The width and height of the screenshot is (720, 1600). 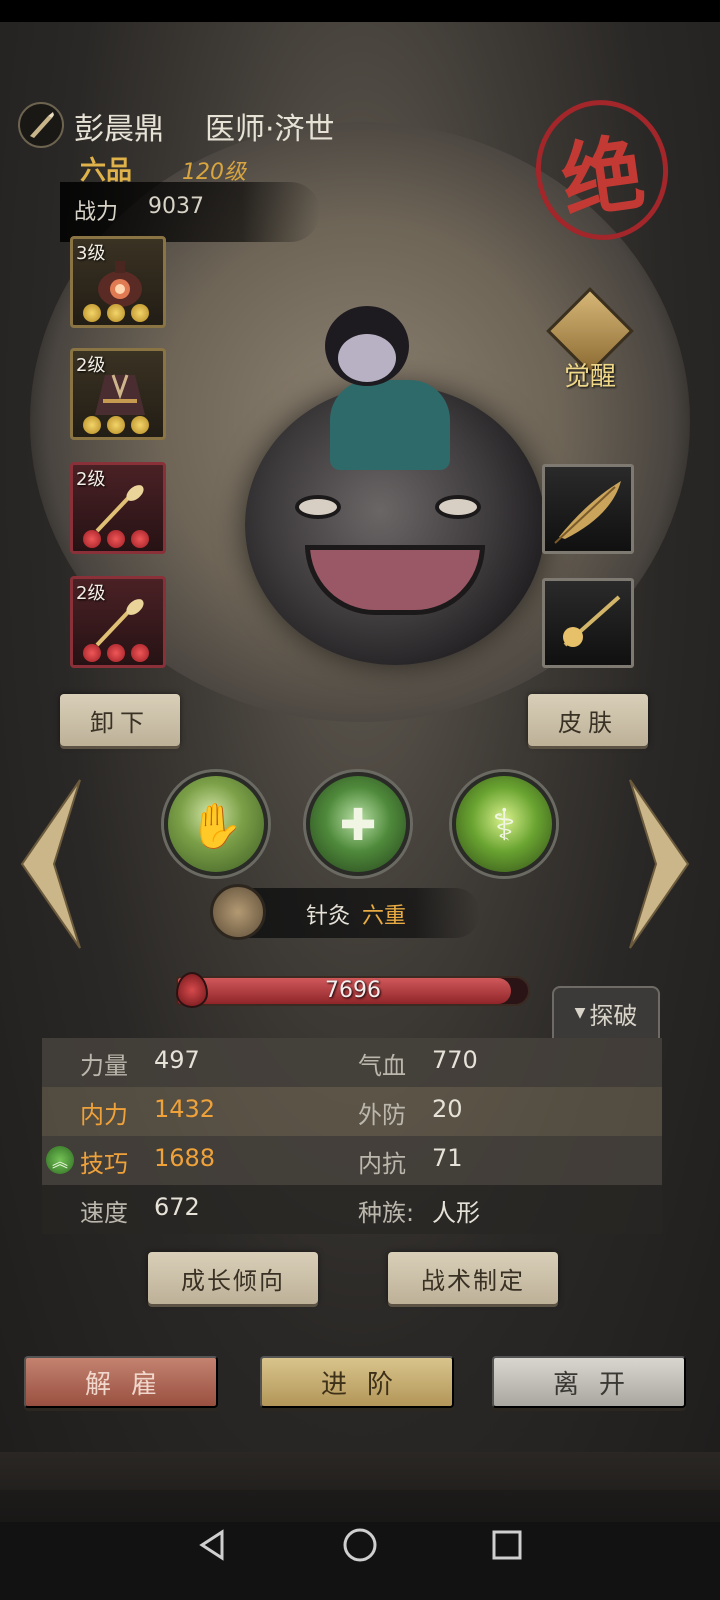 What do you see at coordinates (96, 212) in the screenshot?
I see `power-label: 战力` at bounding box center [96, 212].